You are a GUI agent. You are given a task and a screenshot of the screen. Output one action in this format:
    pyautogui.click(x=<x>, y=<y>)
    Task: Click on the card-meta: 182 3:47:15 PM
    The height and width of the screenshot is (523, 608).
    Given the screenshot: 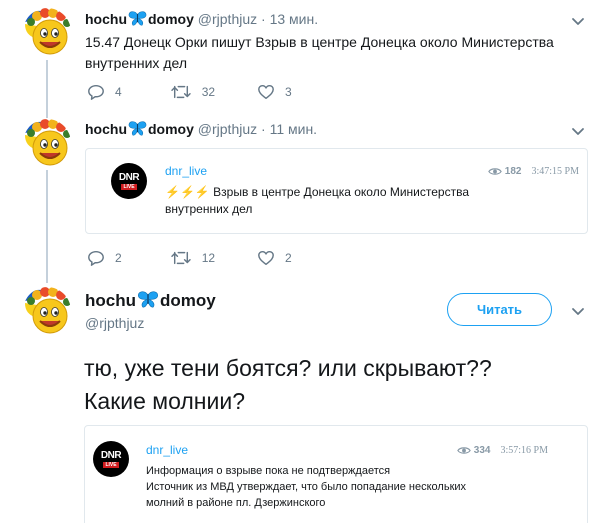 What is the action you would take?
    pyautogui.click(x=533, y=171)
    